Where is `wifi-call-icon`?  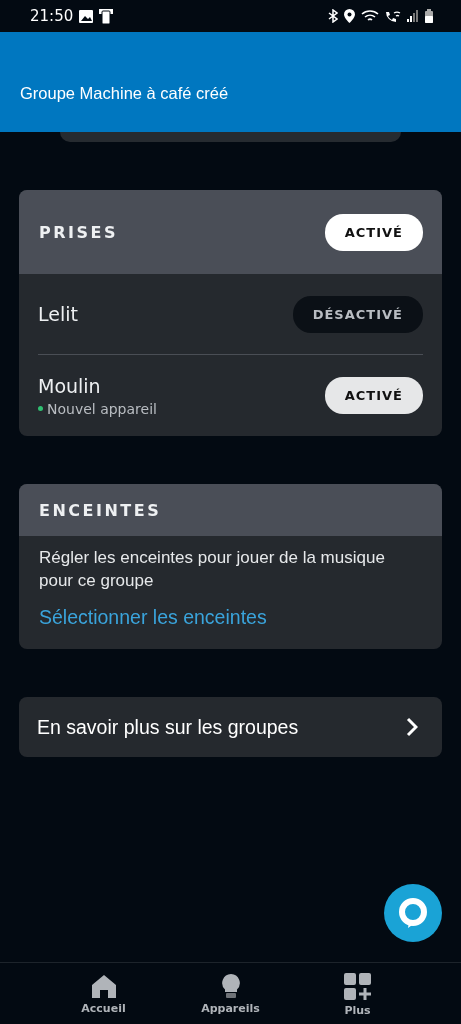
wifi-call-icon is located at coordinates (393, 16).